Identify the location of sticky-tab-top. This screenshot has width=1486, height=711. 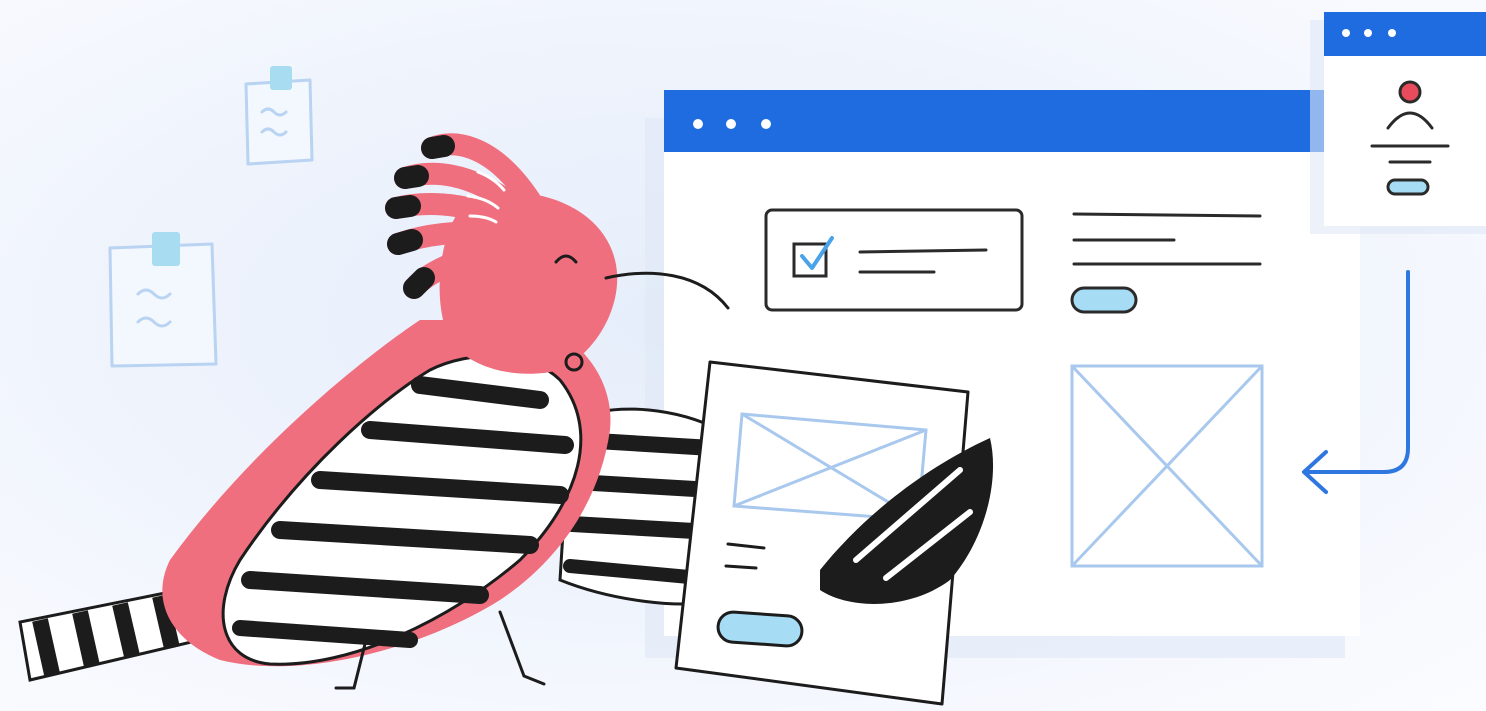
(281, 78).